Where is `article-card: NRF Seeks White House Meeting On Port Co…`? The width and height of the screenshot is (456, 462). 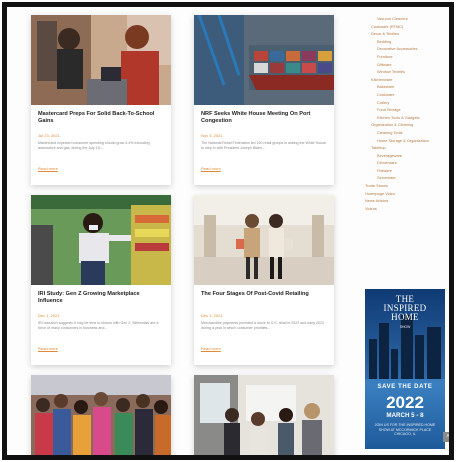 article-card: NRF Seeks White House Meeting On Port Co… is located at coordinates (264, 100).